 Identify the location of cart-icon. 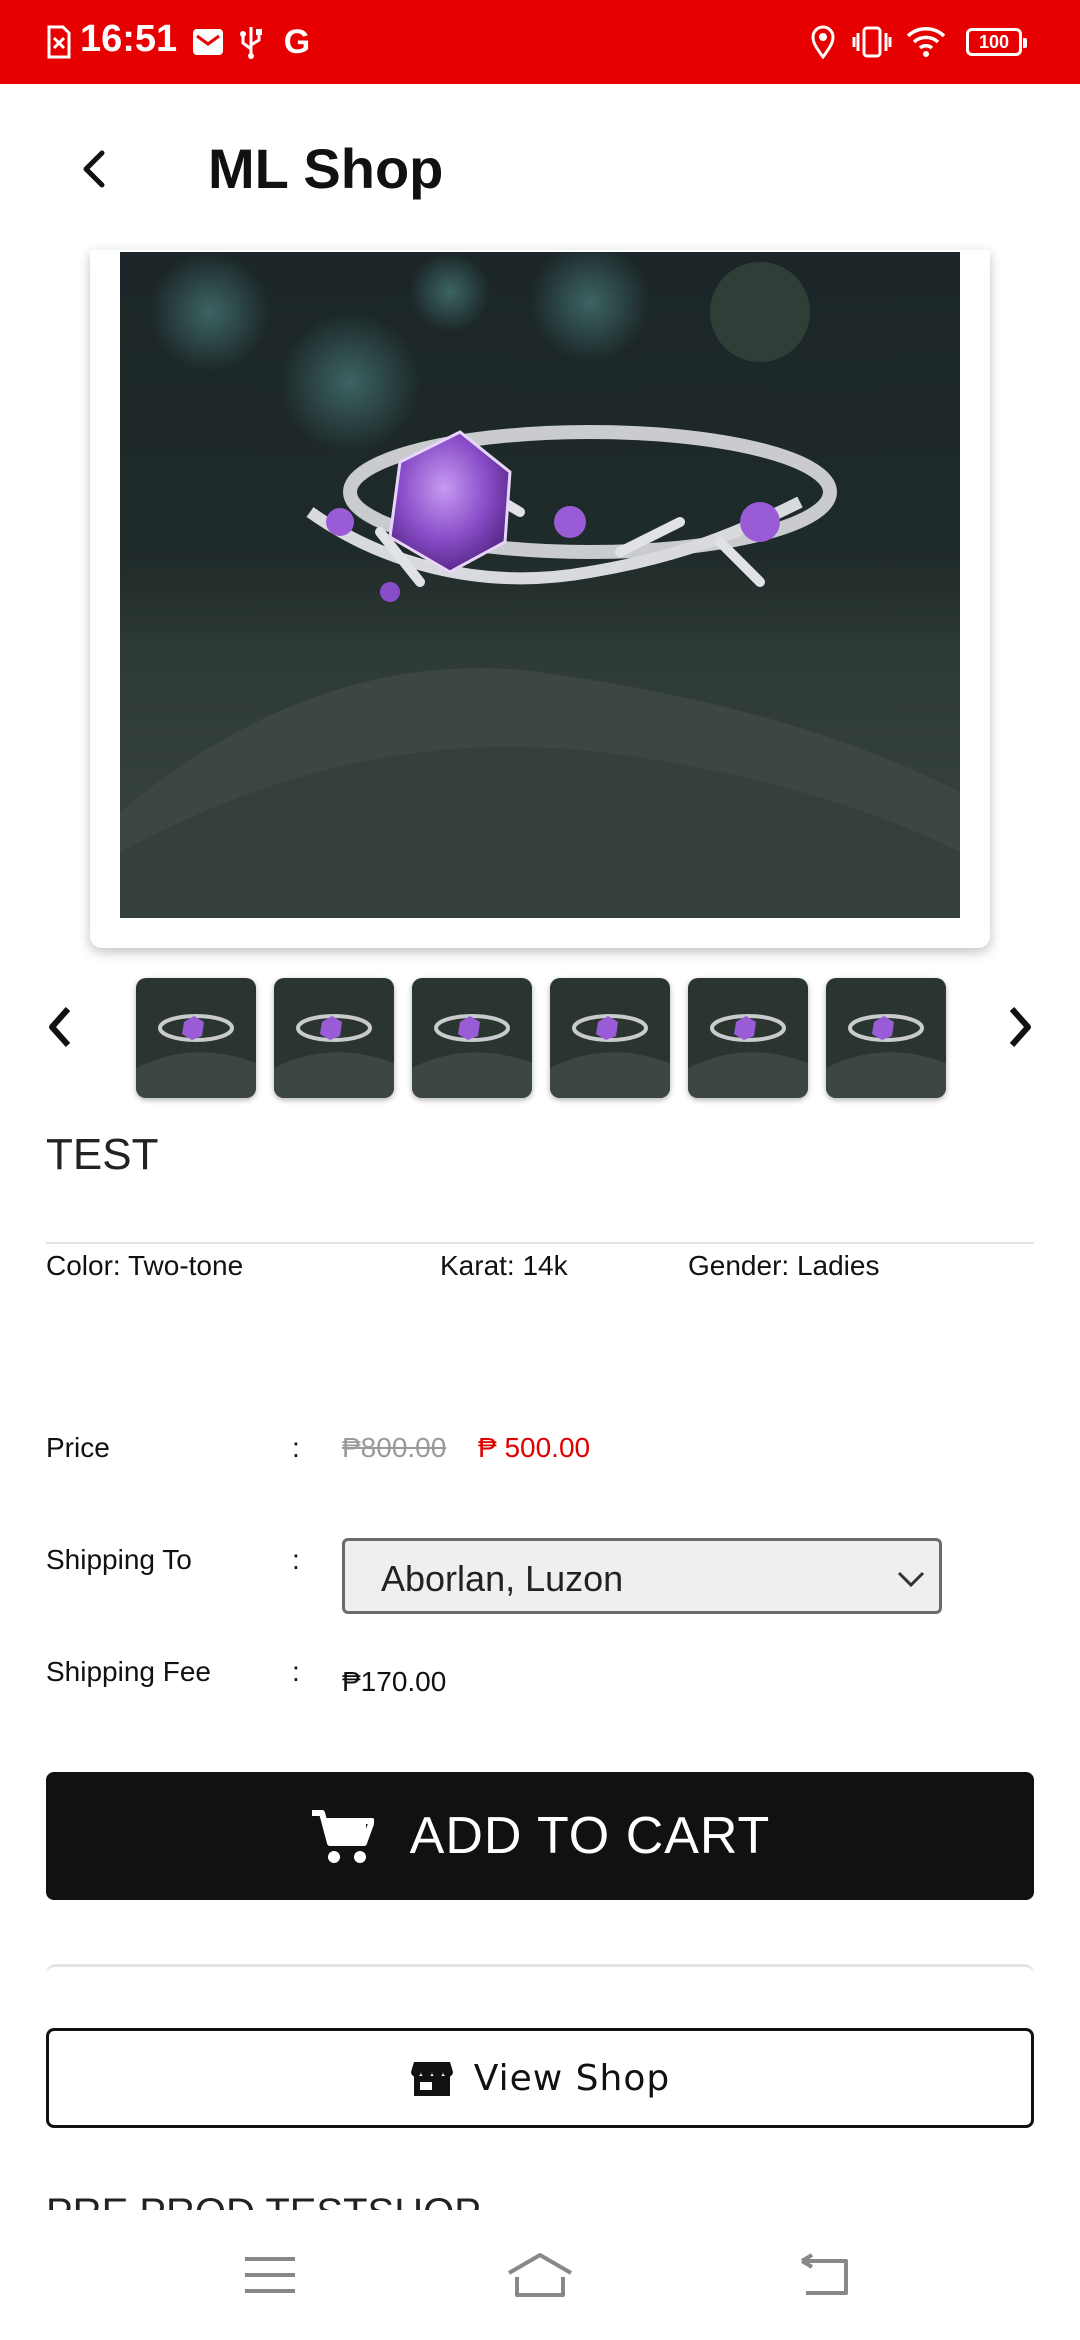
(342, 1836).